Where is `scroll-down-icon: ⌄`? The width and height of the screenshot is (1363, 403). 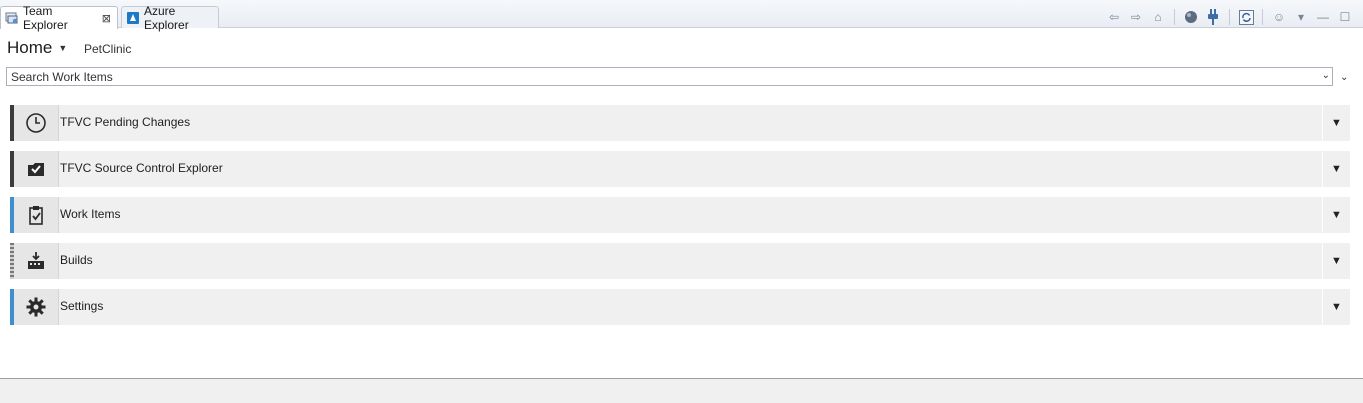
scroll-down-icon: ⌄ is located at coordinates (1344, 77).